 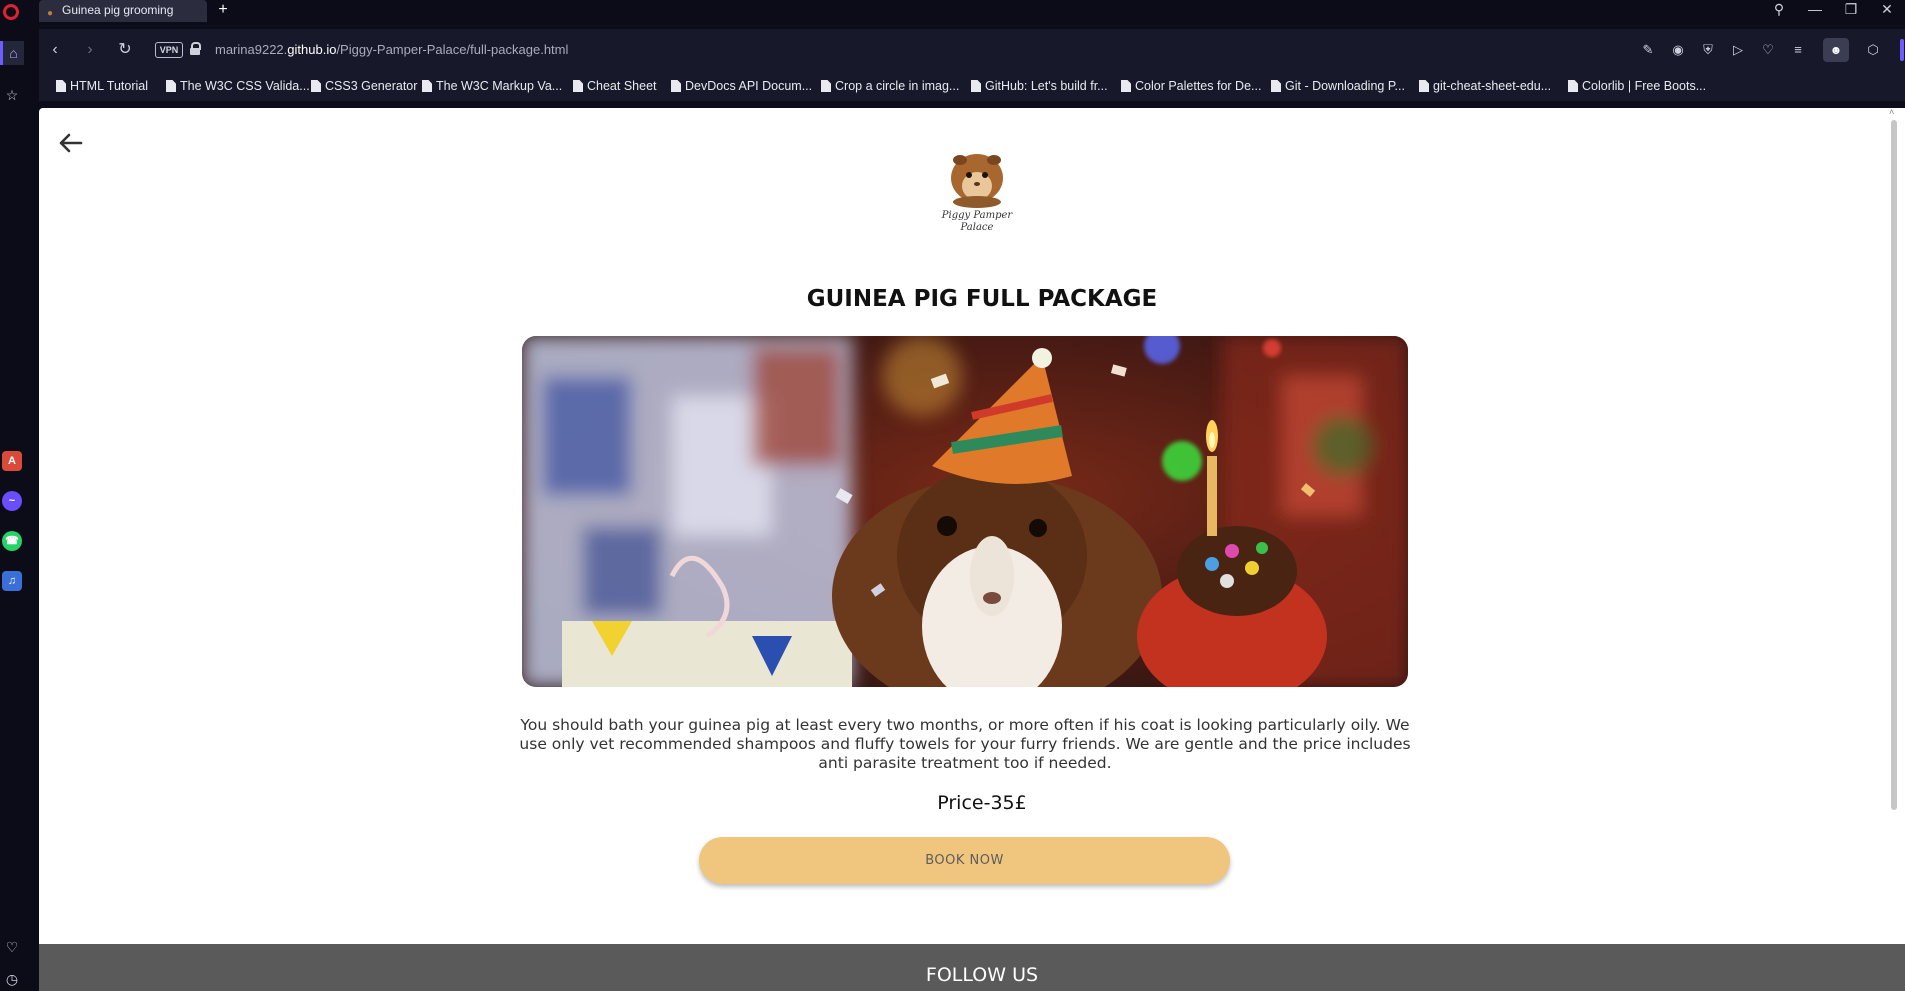 I want to click on accent-bar, so click(x=1902, y=50).